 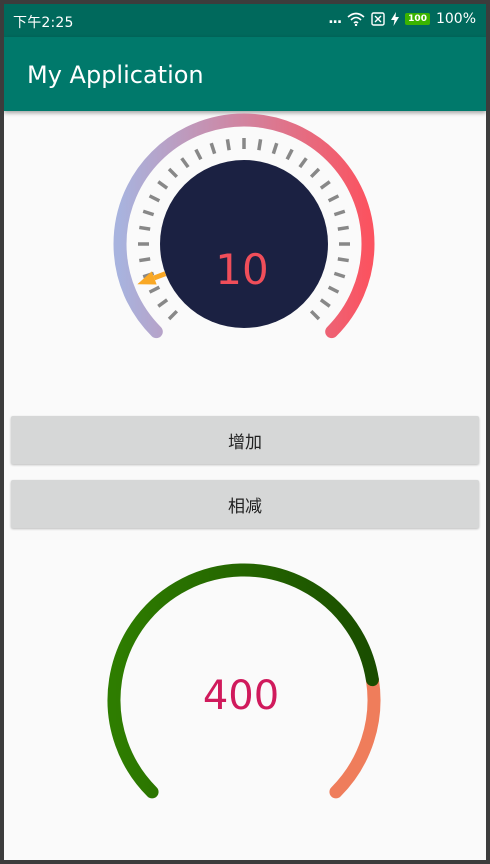 I want to click on gauge-dial, so click(x=244, y=244).